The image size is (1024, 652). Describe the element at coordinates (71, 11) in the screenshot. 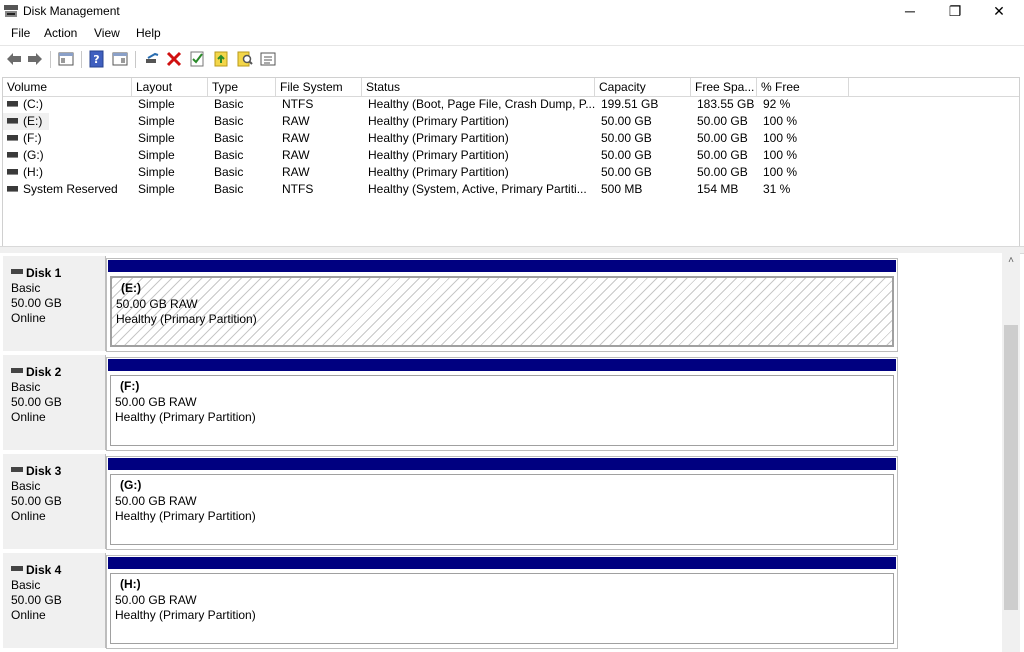

I see `window-title: Disk Management` at that location.